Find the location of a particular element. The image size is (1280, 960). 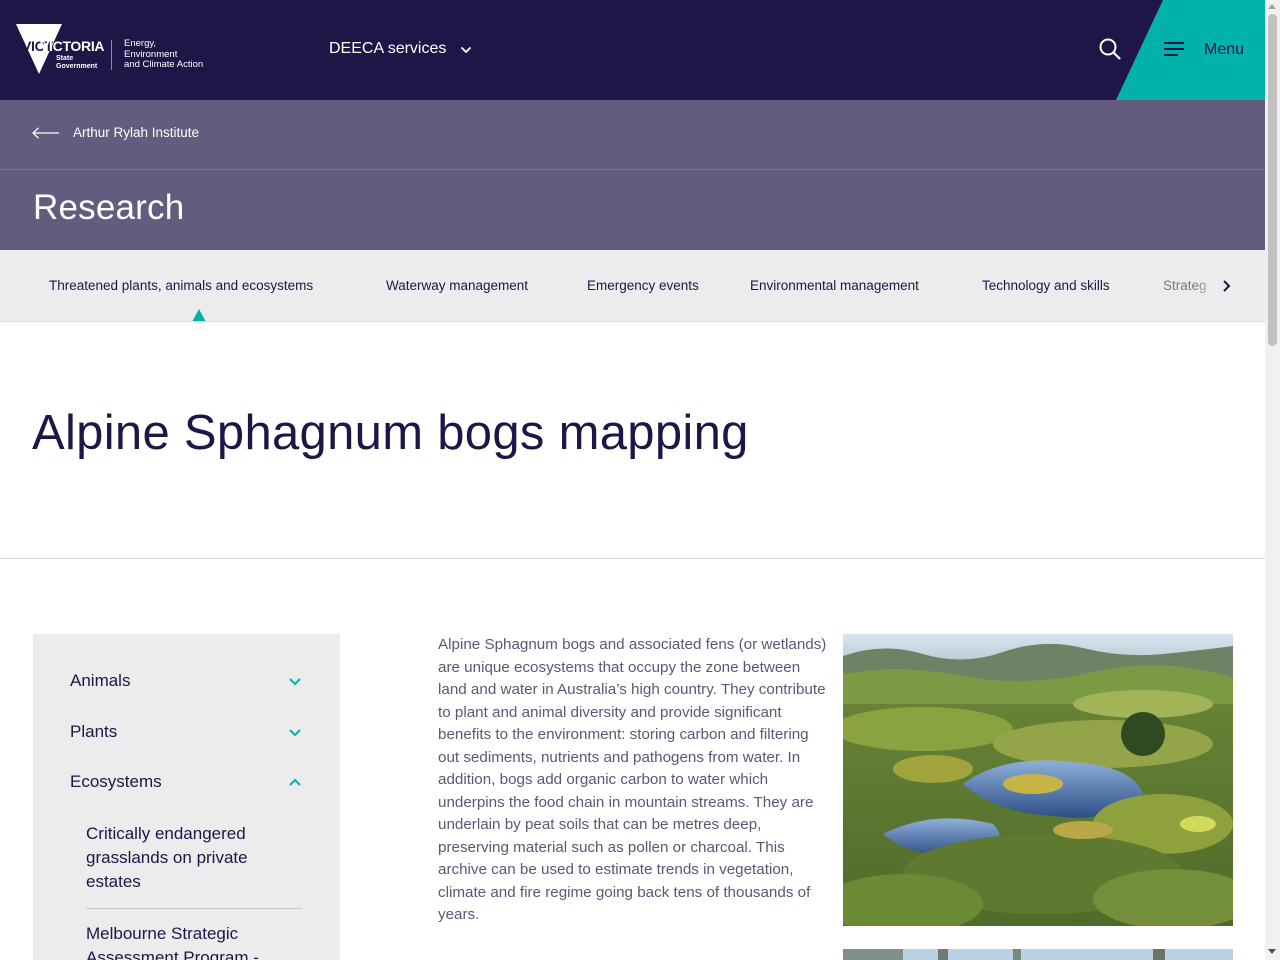

second-photo is located at coordinates (1038, 954).